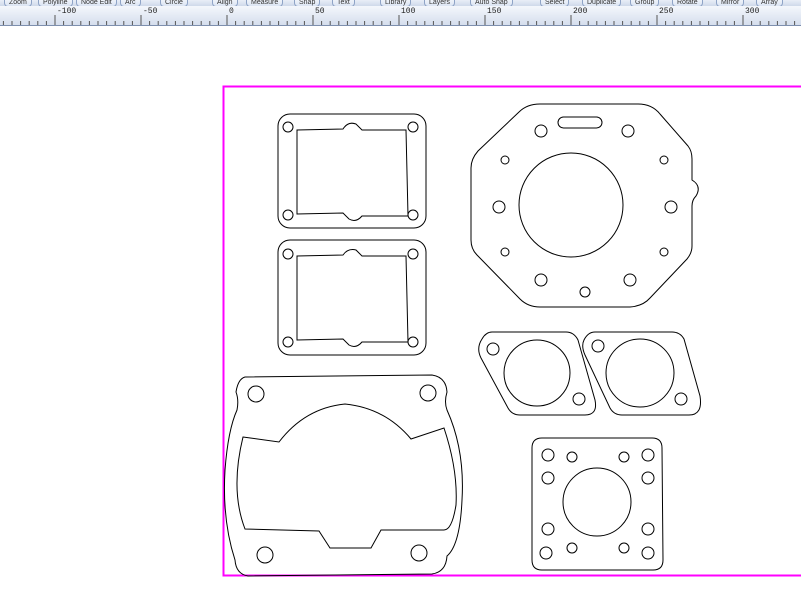  I want to click on ruler-label: 50, so click(320, 11).